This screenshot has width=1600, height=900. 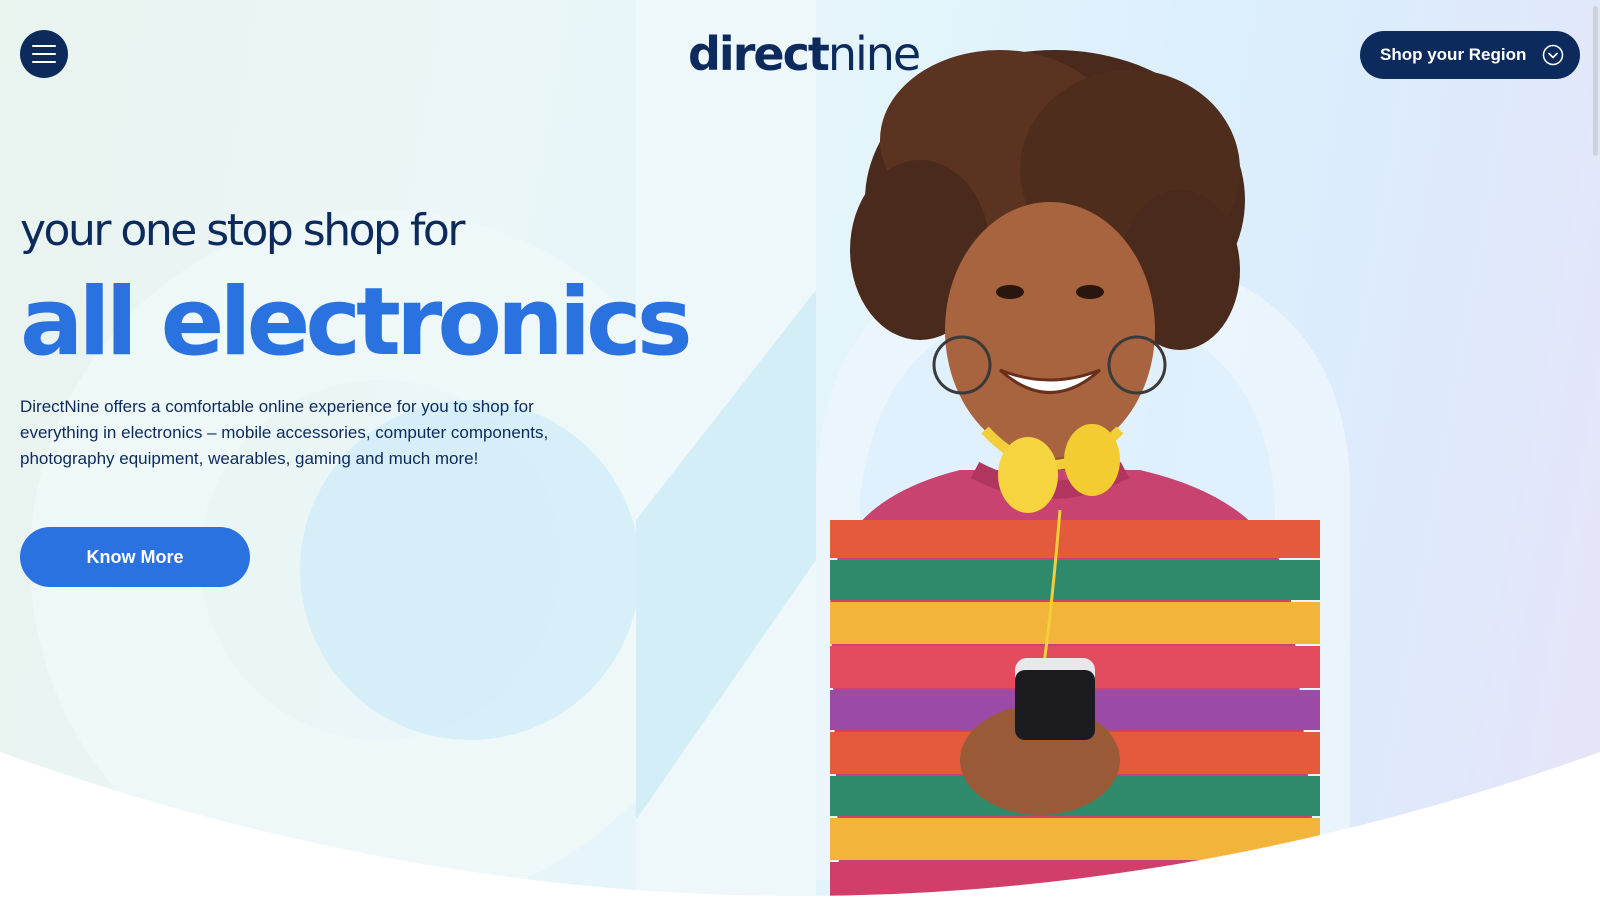 I want to click on hero-headline: all electronics, so click(x=356, y=322).